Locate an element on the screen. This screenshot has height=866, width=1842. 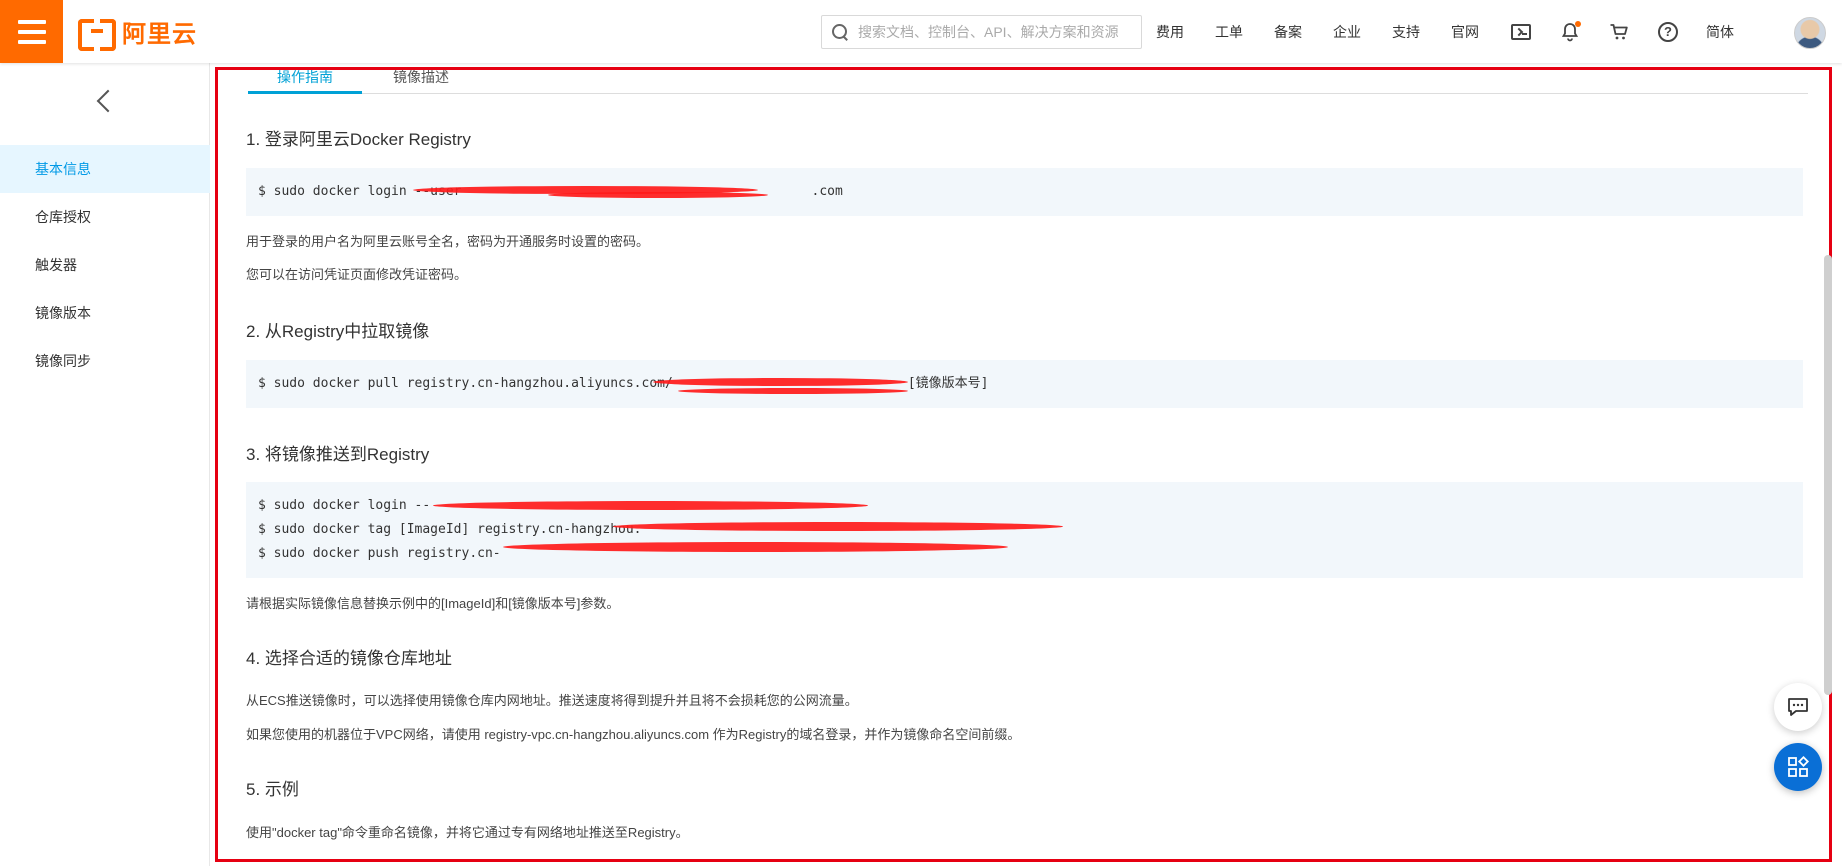
tab-image-description: 镜像描述 is located at coordinates (421, 82).